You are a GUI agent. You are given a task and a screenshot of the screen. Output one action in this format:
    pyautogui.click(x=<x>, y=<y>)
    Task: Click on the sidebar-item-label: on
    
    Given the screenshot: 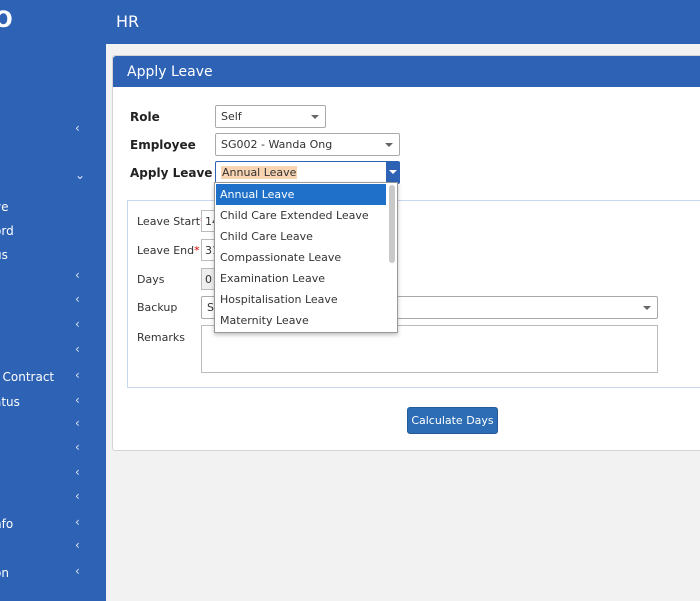 What is the action you would take?
    pyautogui.click(x=4, y=573)
    